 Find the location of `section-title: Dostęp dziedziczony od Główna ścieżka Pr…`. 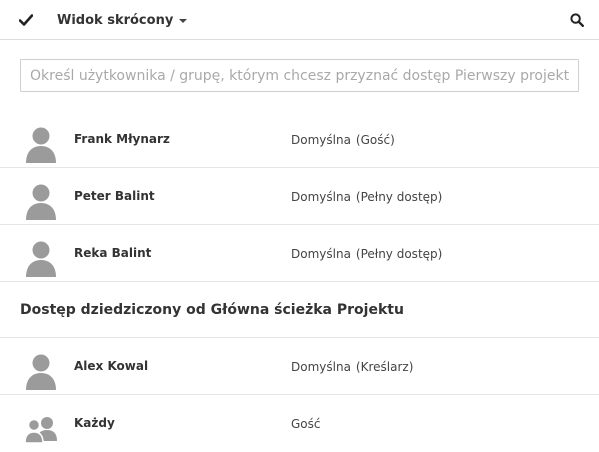

section-title: Dostęp dziedziczony od Główna ścieżka Pr… is located at coordinates (212, 310).